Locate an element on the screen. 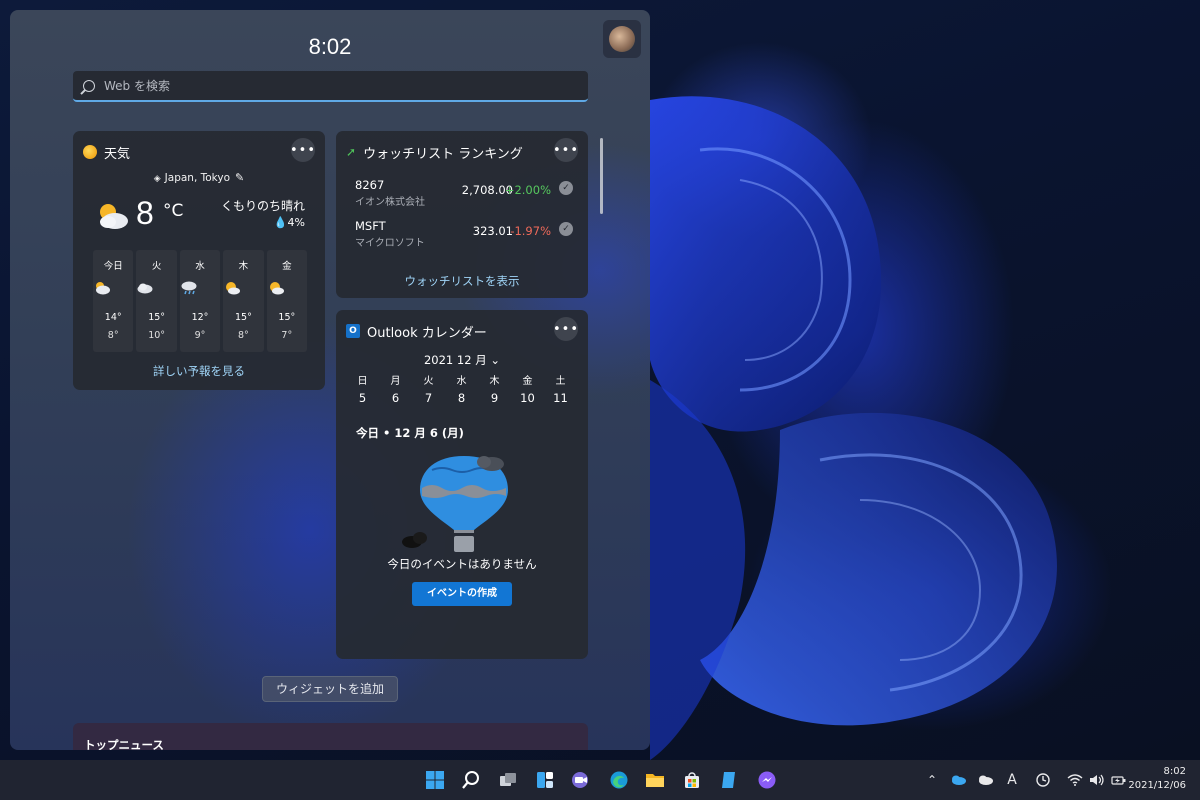  search-icon is located at coordinates (471, 780).